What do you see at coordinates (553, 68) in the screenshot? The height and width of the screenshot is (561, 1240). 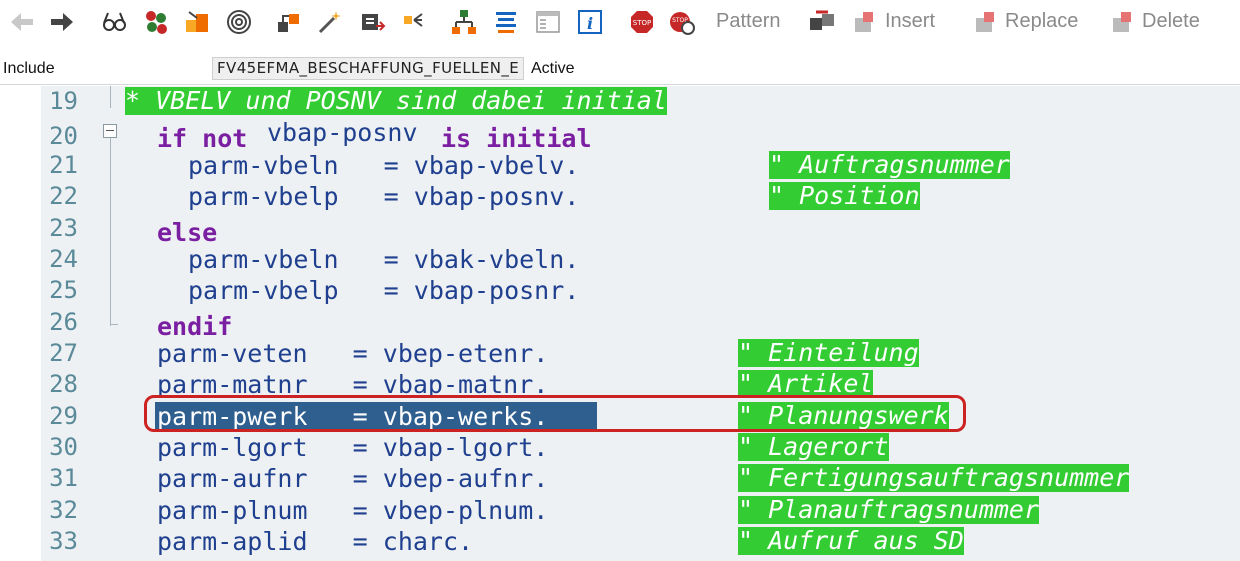 I see `include-status: Active` at bounding box center [553, 68].